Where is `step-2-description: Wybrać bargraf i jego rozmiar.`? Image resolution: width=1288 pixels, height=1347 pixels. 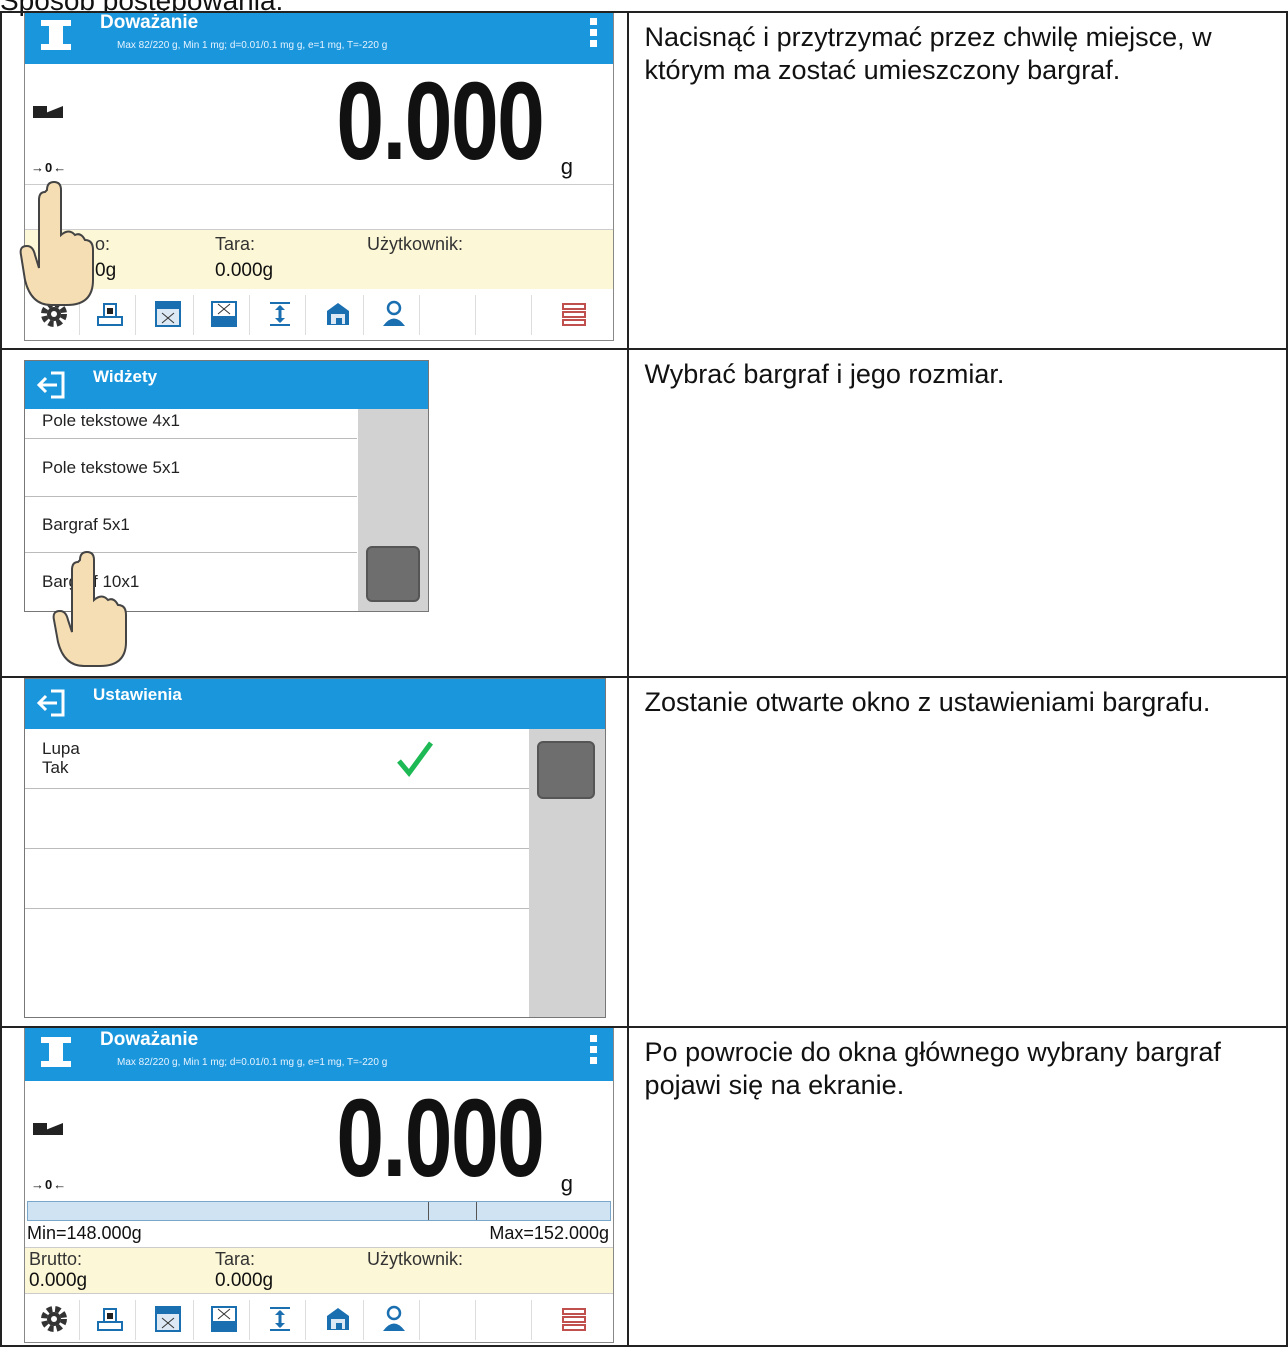
step-2-description: Wybrać bargraf i jego rozmiar. is located at coordinates (957, 513).